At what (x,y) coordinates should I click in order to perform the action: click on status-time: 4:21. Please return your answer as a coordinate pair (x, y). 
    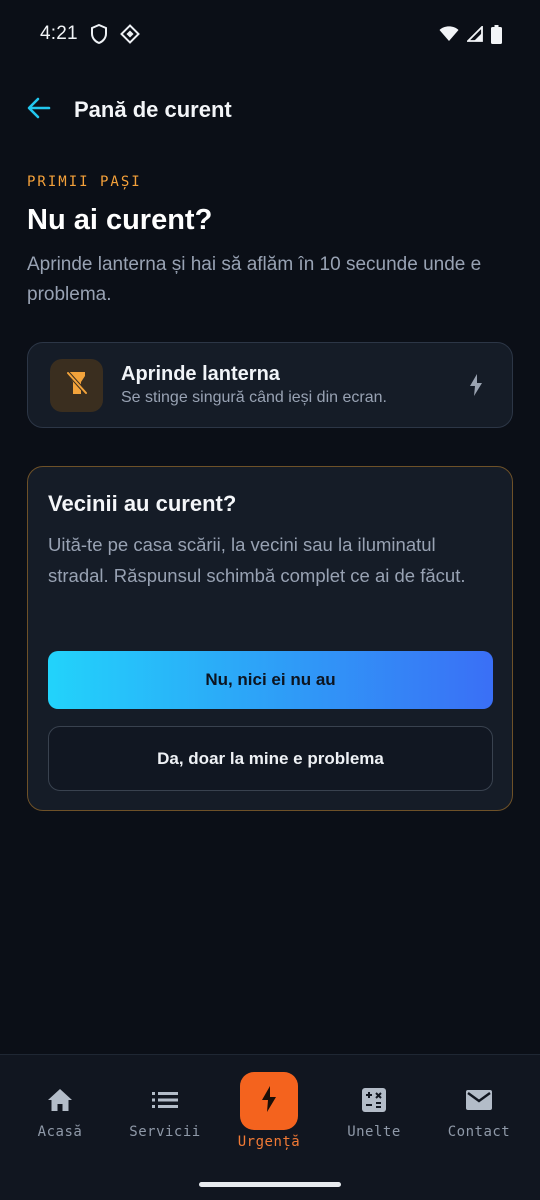
    Looking at the image, I should click on (59, 33).